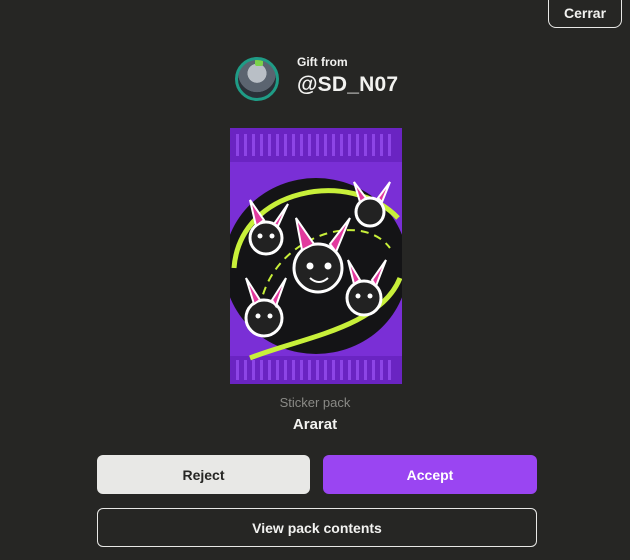  What do you see at coordinates (322, 62) in the screenshot?
I see `gift-from-label: Gift from` at bounding box center [322, 62].